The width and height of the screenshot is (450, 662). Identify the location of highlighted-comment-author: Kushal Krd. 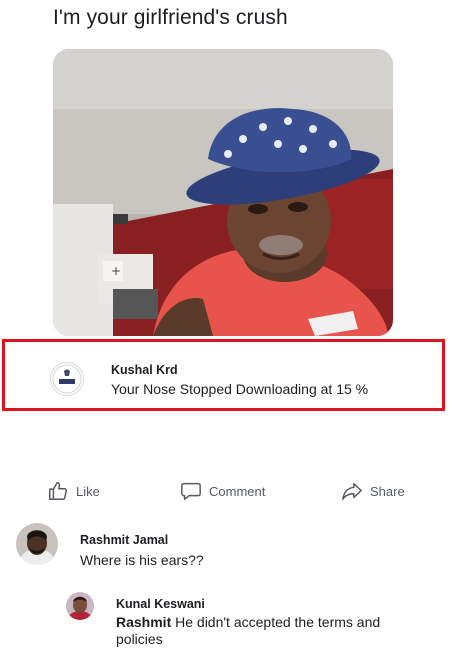
(144, 370).